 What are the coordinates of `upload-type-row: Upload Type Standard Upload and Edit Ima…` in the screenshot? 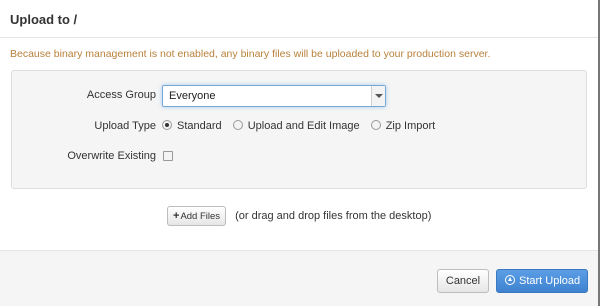 It's located at (299, 127).